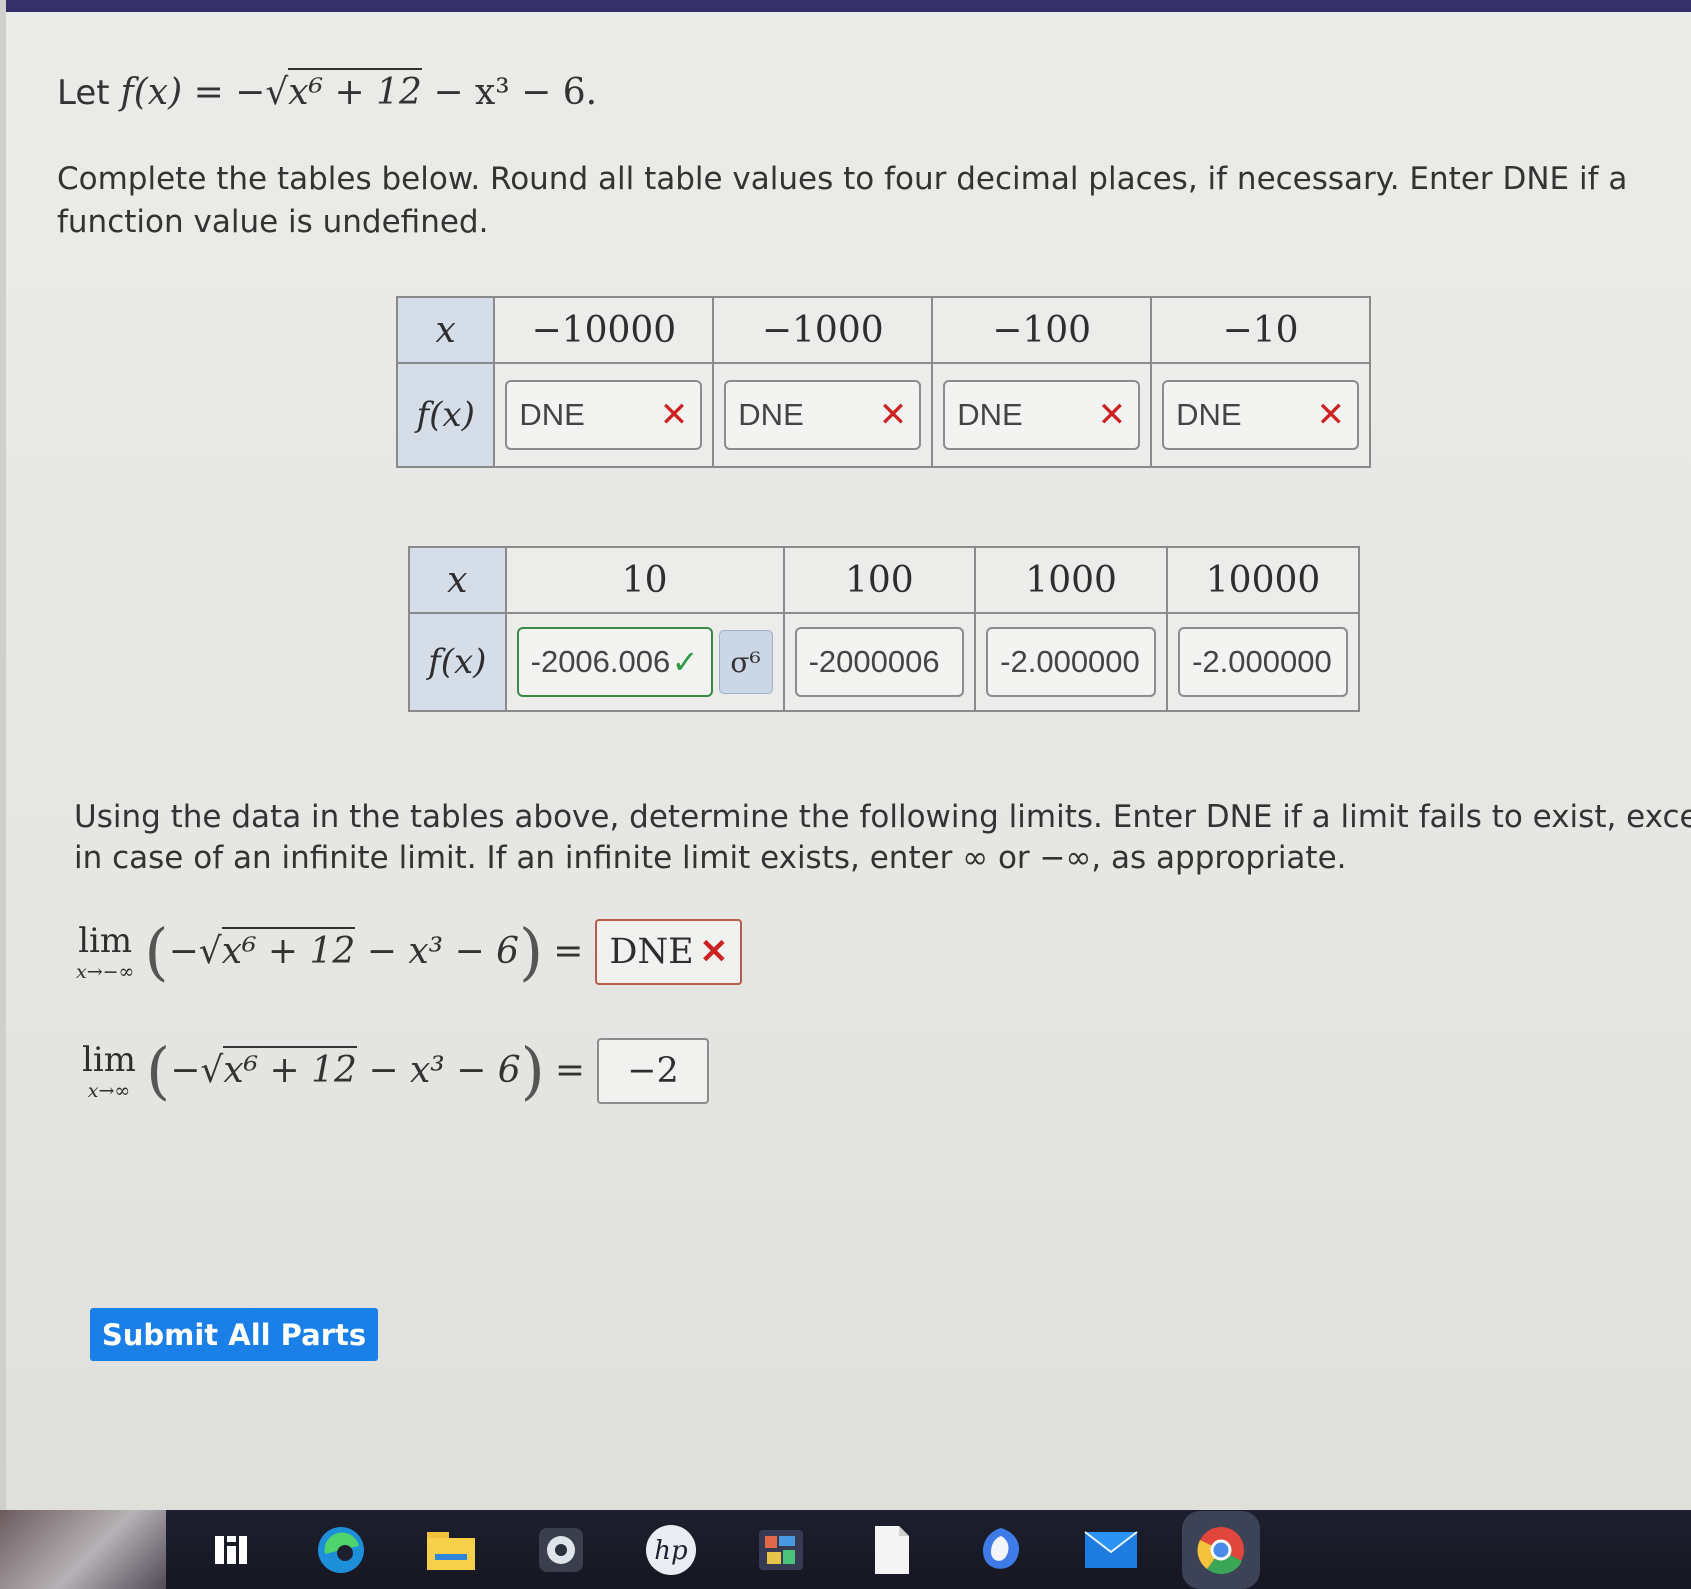  What do you see at coordinates (669, 951) in the screenshot?
I see `limit-answer-input: DNE ✕` at bounding box center [669, 951].